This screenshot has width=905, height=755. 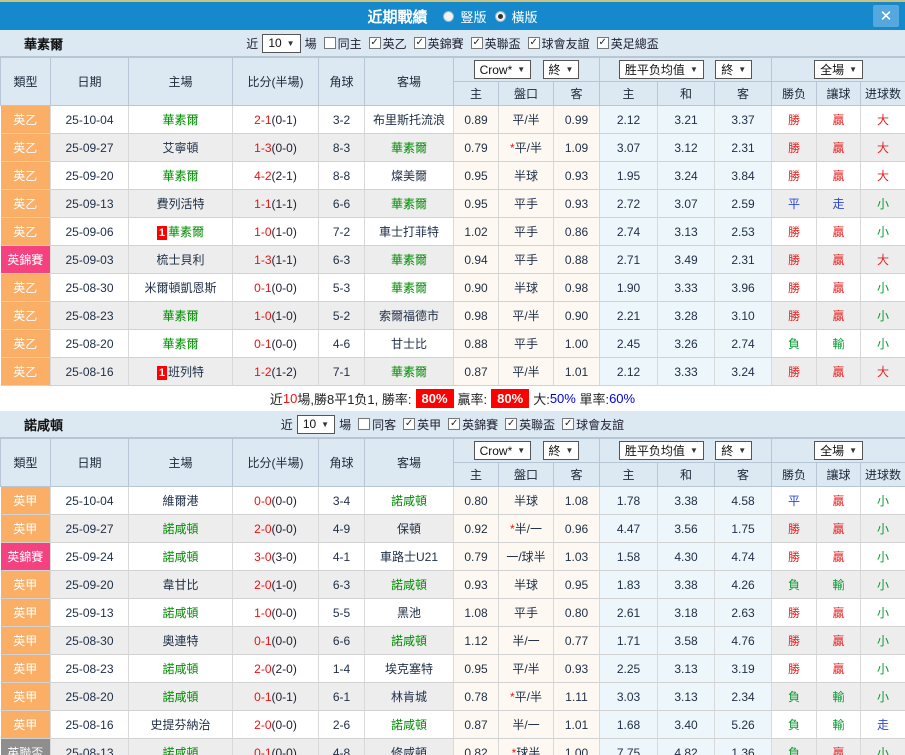 What do you see at coordinates (577, 287) in the screenshot?
I see `away-odds: 0.98` at bounding box center [577, 287].